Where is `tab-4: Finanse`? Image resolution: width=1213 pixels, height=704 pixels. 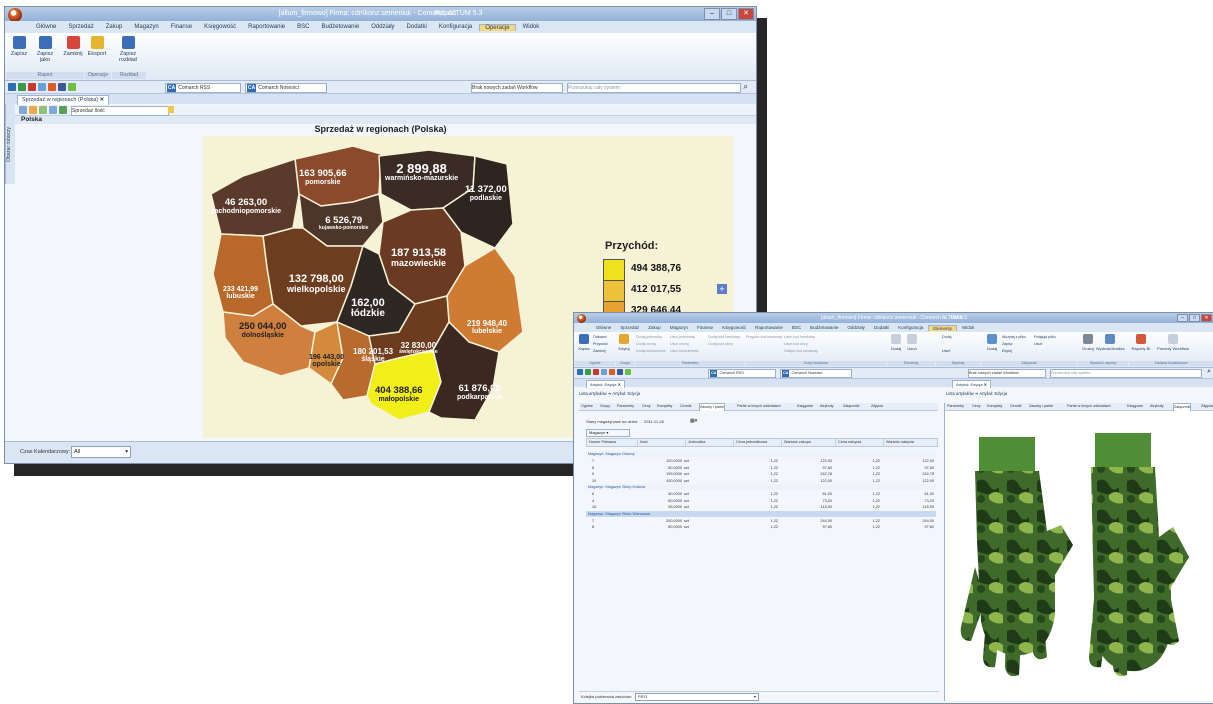
tab-4: Finanse is located at coordinates (181, 27).